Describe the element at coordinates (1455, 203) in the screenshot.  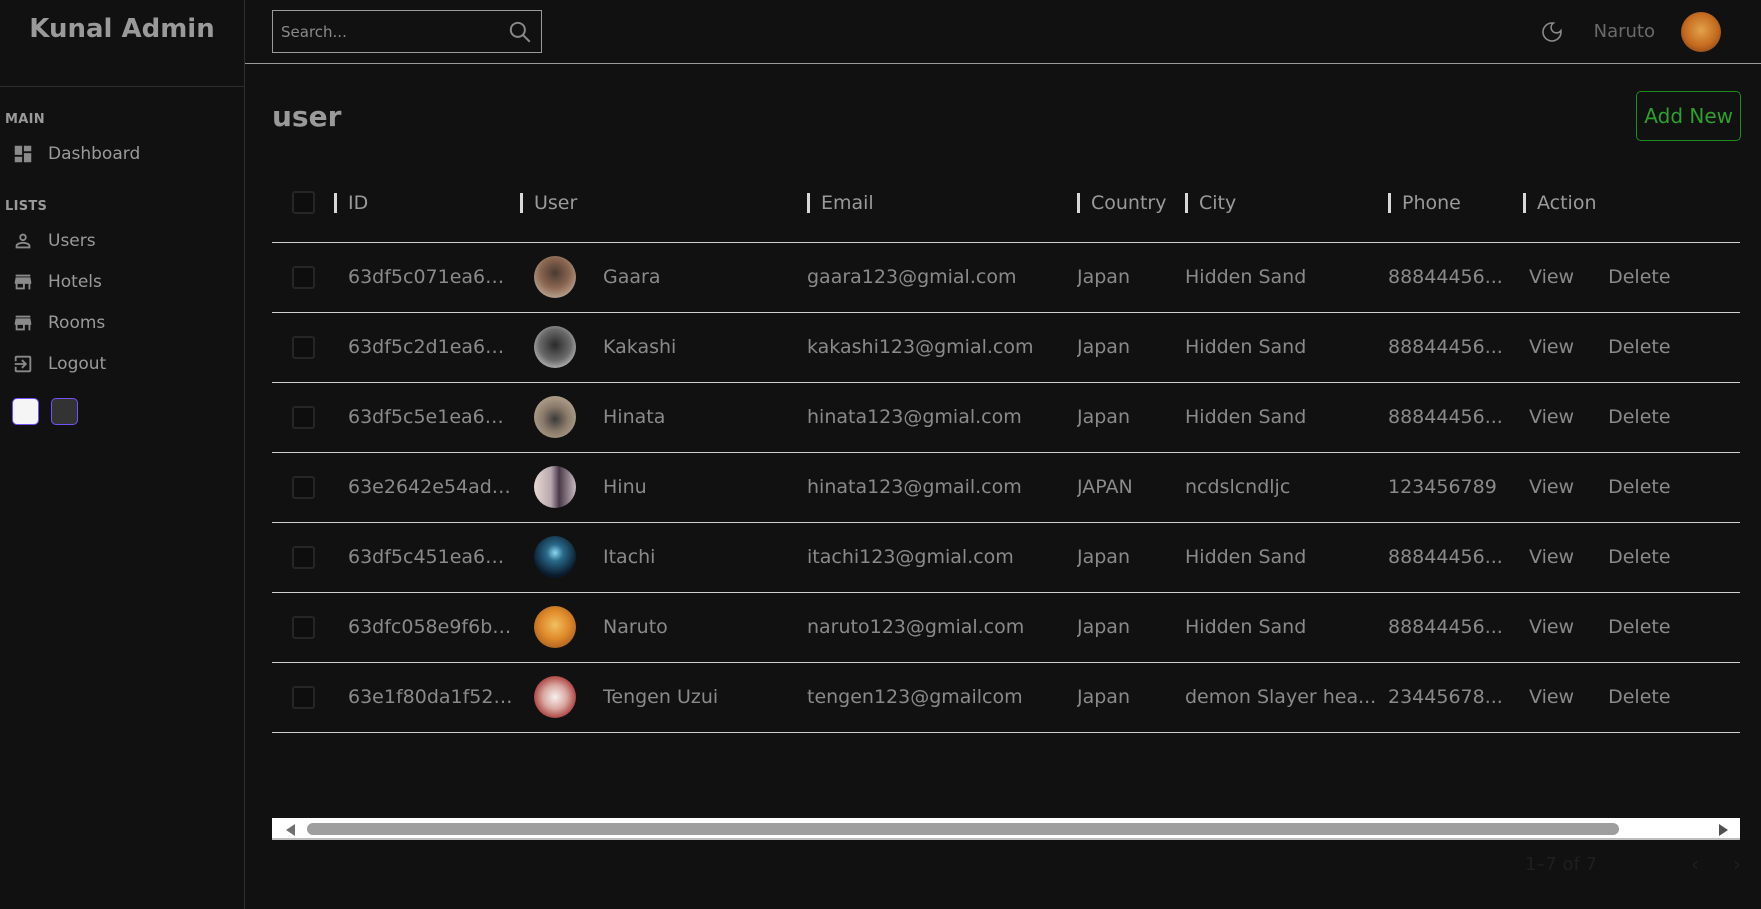
I see `column-header-phone: Phone` at that location.